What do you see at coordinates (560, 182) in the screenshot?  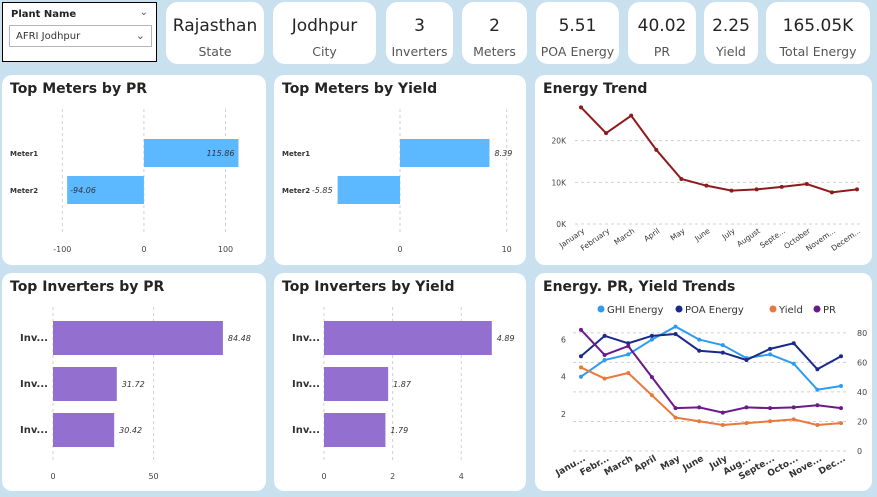 I see `y-tick-label: 10K` at bounding box center [560, 182].